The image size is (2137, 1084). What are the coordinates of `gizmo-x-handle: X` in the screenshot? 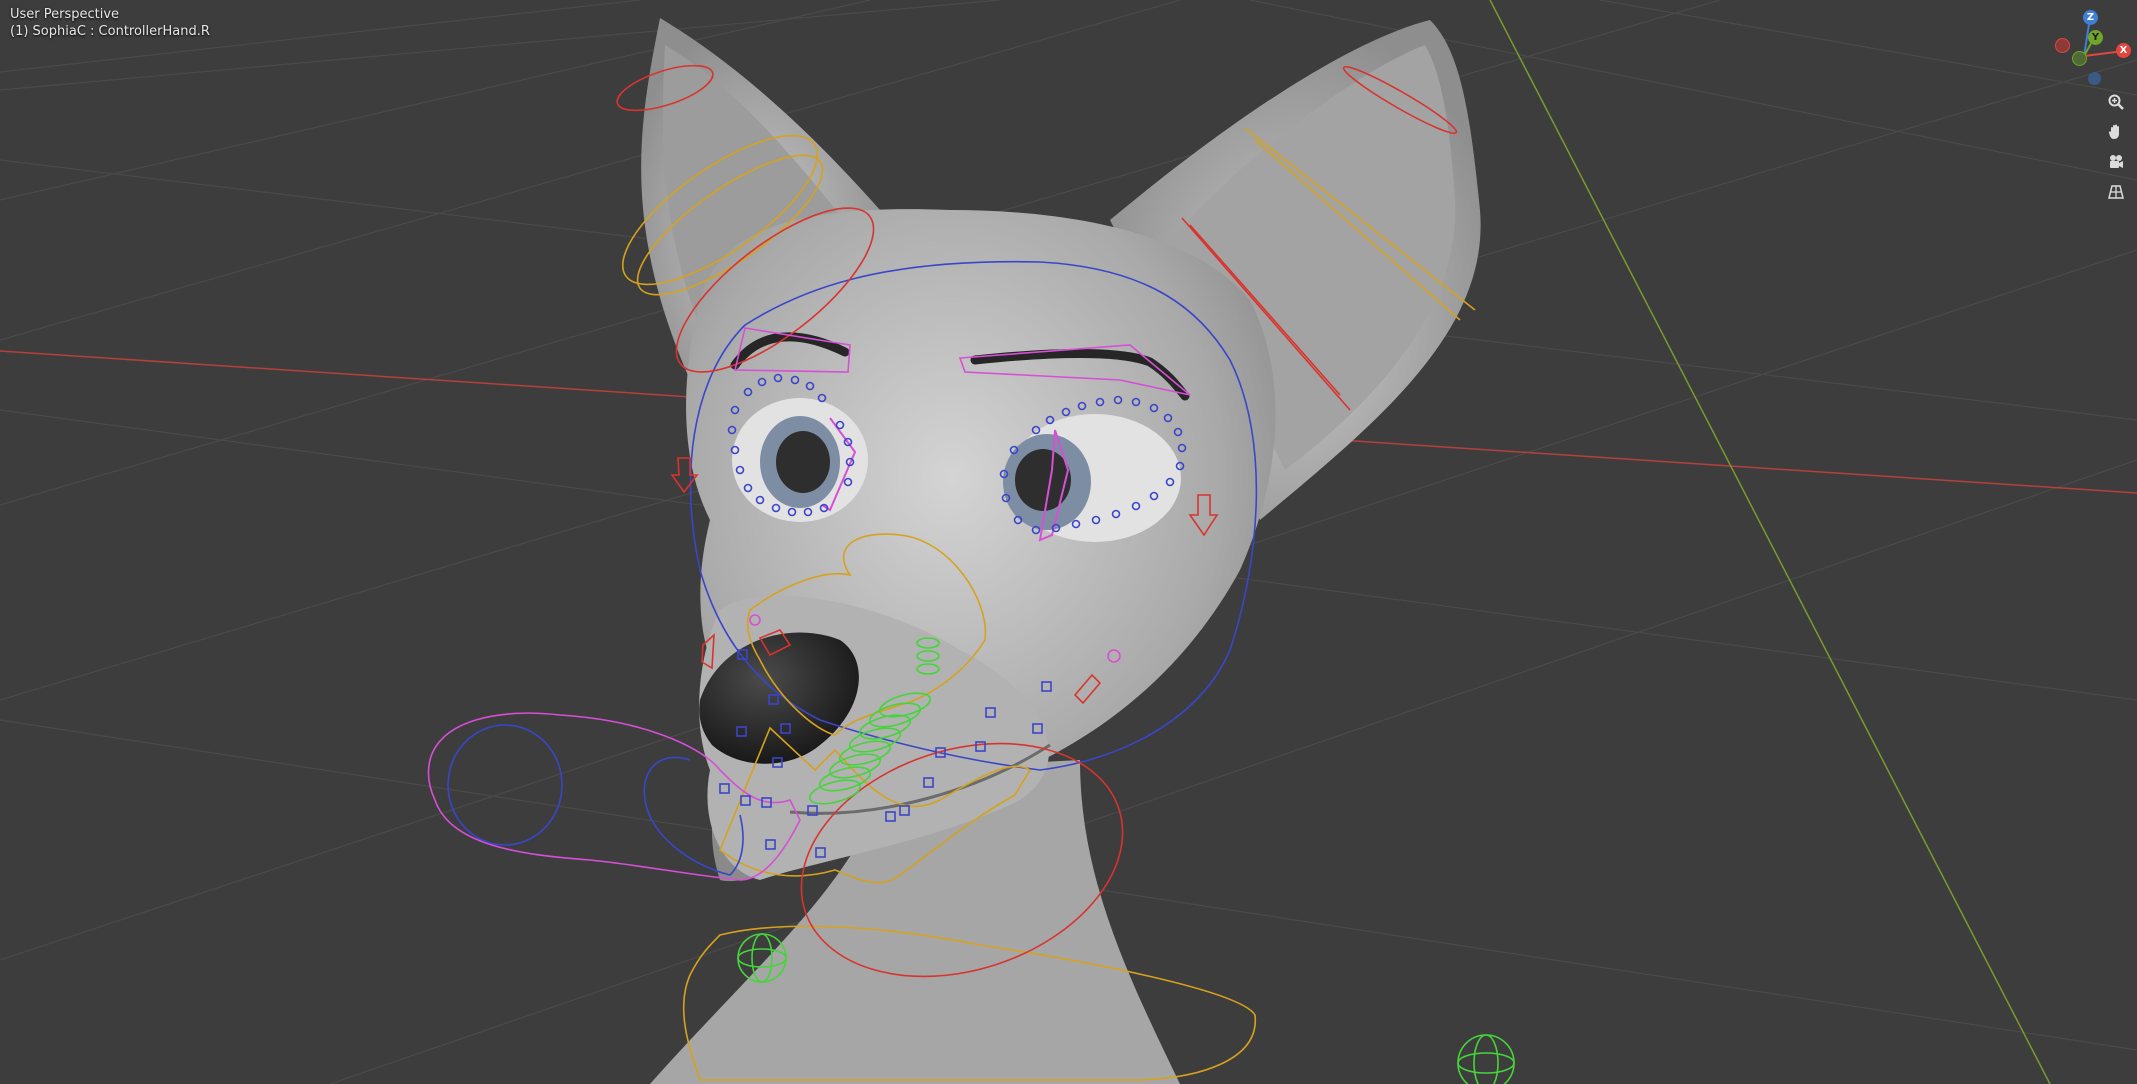 It's located at (2123, 50).